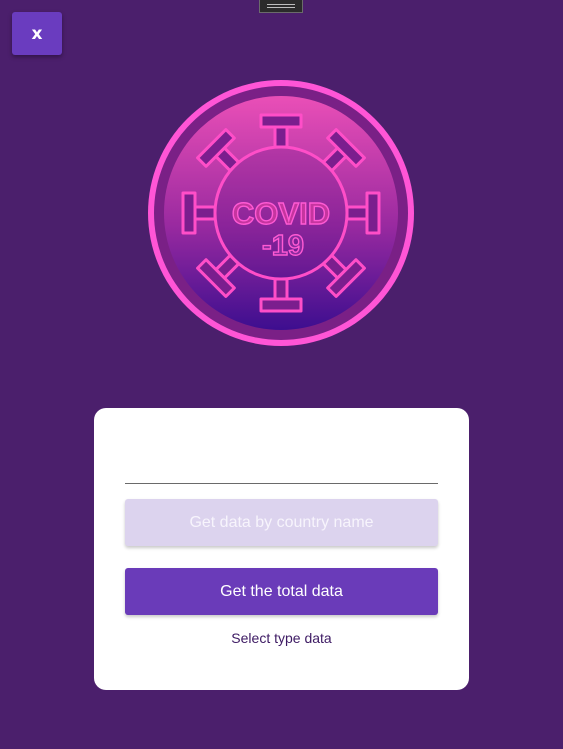 Image resolution: width=563 pixels, height=749 pixels. I want to click on close-button: x, so click(37, 33).